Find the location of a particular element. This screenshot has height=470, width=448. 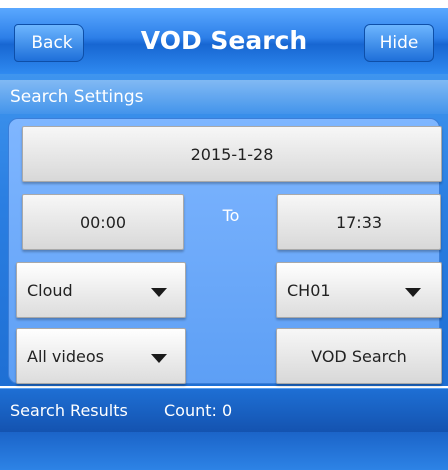

title-bar: VOD Search Back Hide is located at coordinates (224, 41).